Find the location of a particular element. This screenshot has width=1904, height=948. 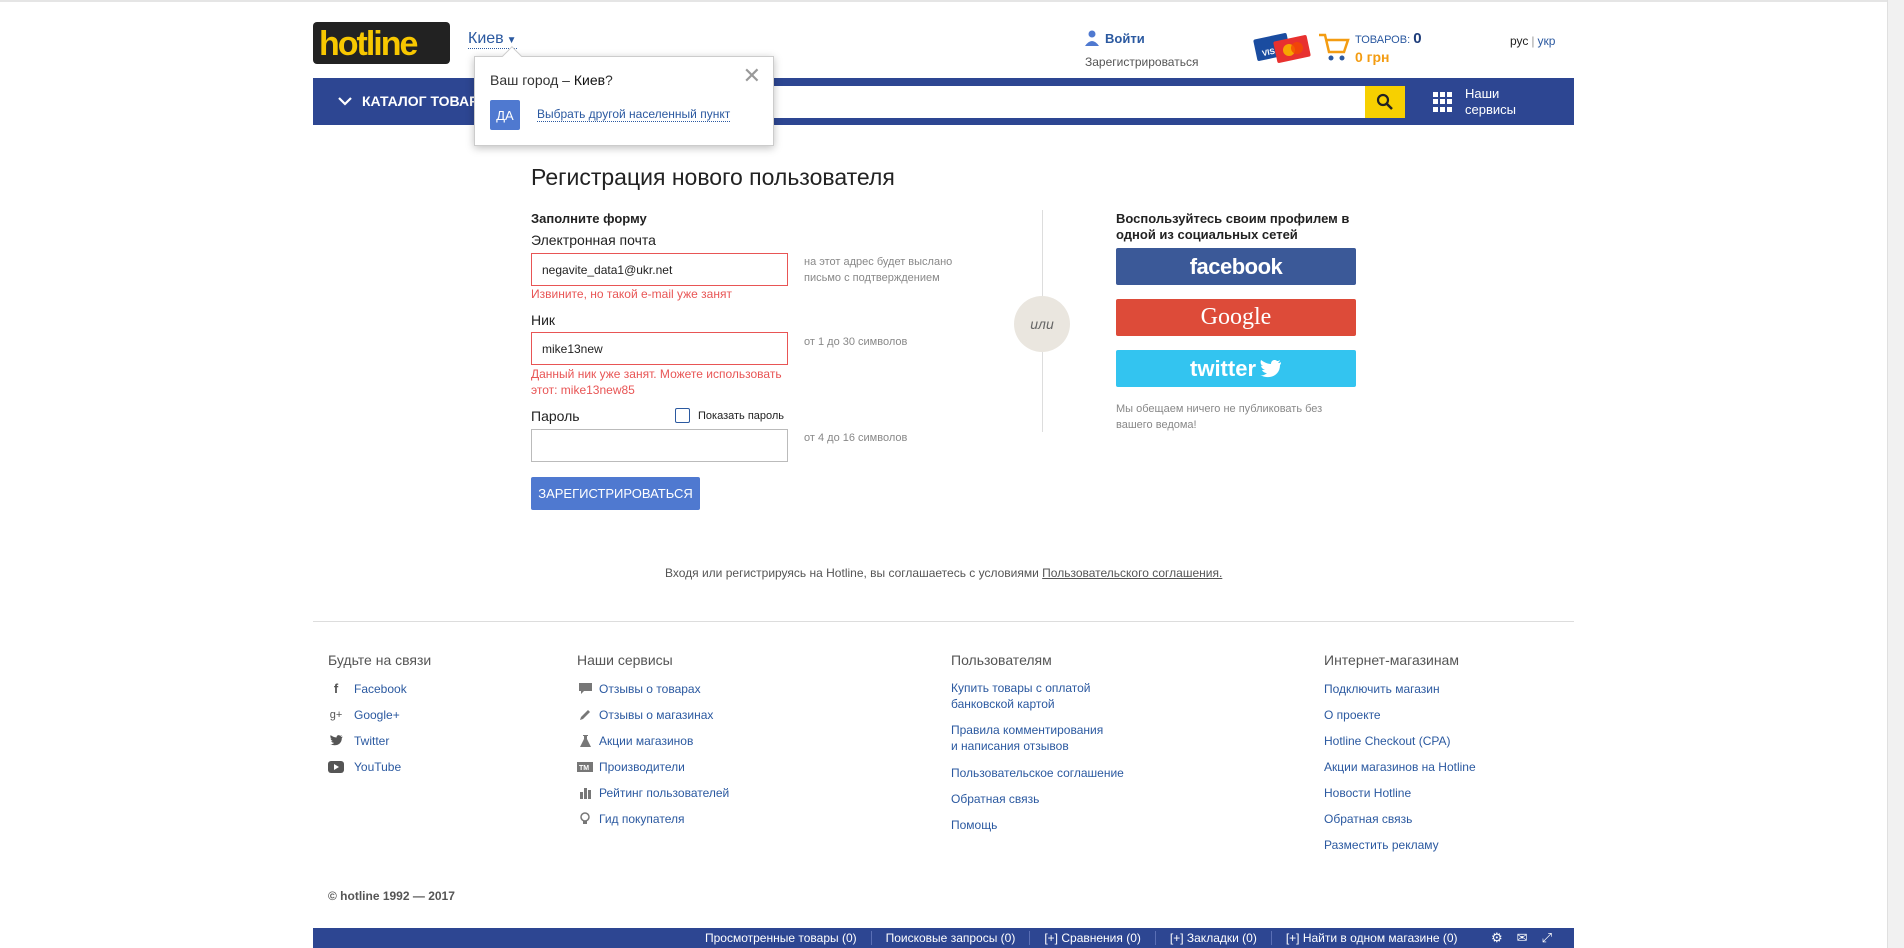

envelope-icon: ✉ is located at coordinates (1522, 938).